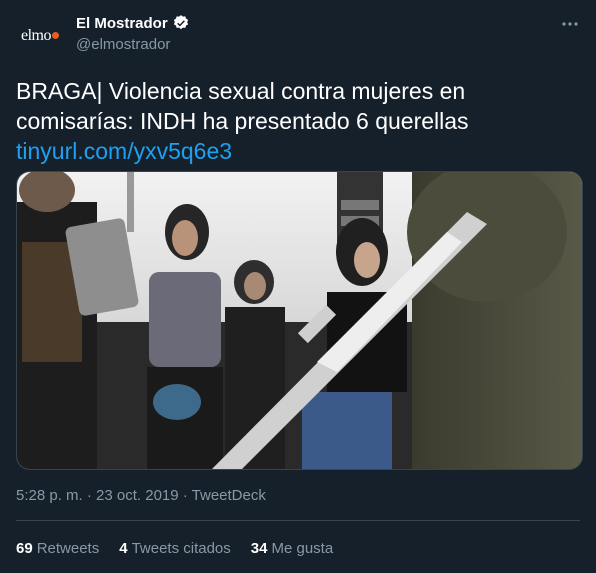  Describe the element at coordinates (55, 35) in the screenshot. I see `avatar-logo-dot` at that location.